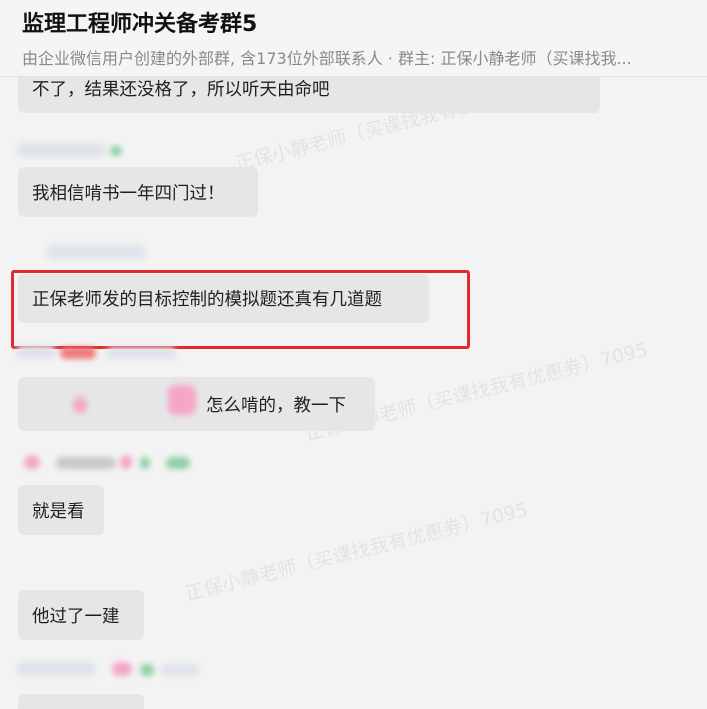  Describe the element at coordinates (76, 616) in the screenshot. I see `message-text: 他过了一建` at that location.